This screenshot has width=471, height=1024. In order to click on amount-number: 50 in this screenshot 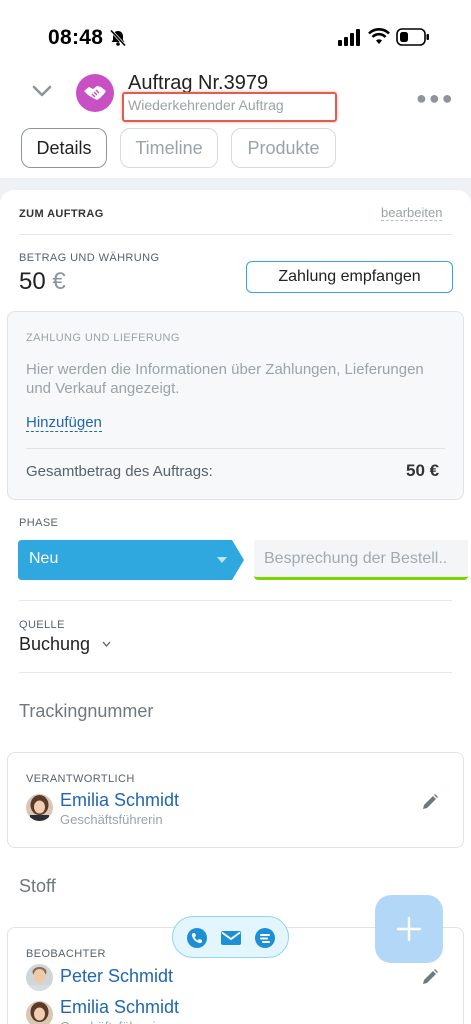, I will do `click(32, 281)`.